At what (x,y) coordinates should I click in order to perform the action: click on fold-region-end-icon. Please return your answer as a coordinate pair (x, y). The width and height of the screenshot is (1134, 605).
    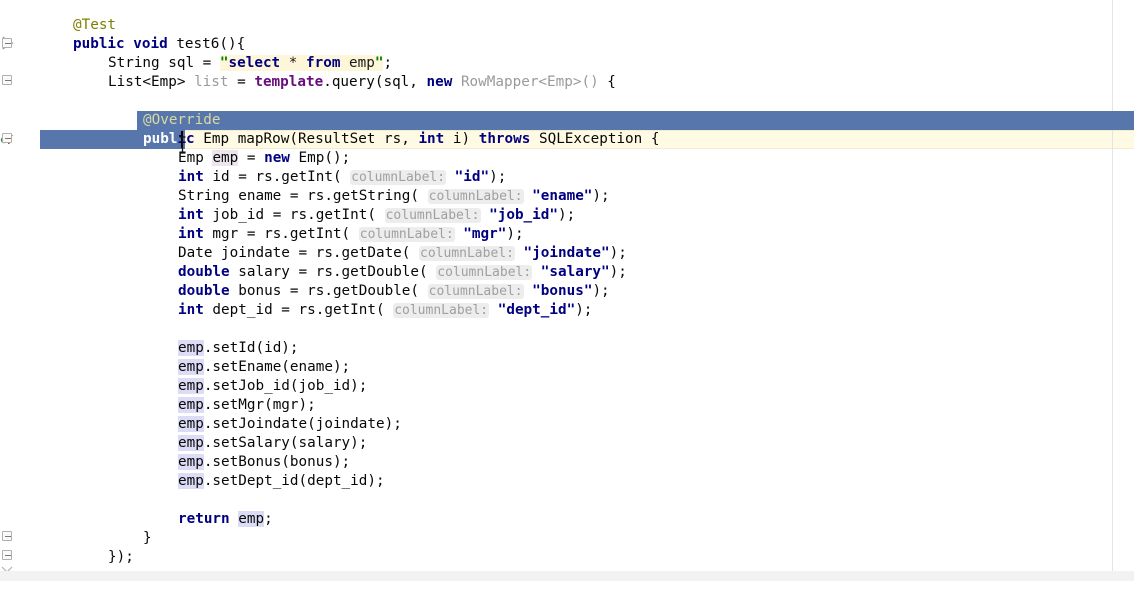
    Looking at the image, I should click on (7, 567).